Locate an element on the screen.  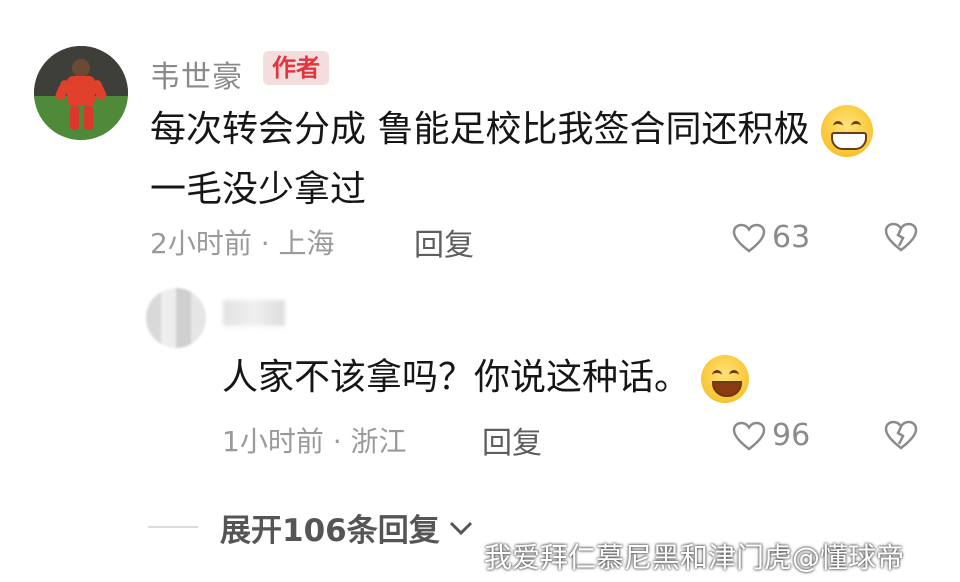
reply-avatar is located at coordinates (176, 318).